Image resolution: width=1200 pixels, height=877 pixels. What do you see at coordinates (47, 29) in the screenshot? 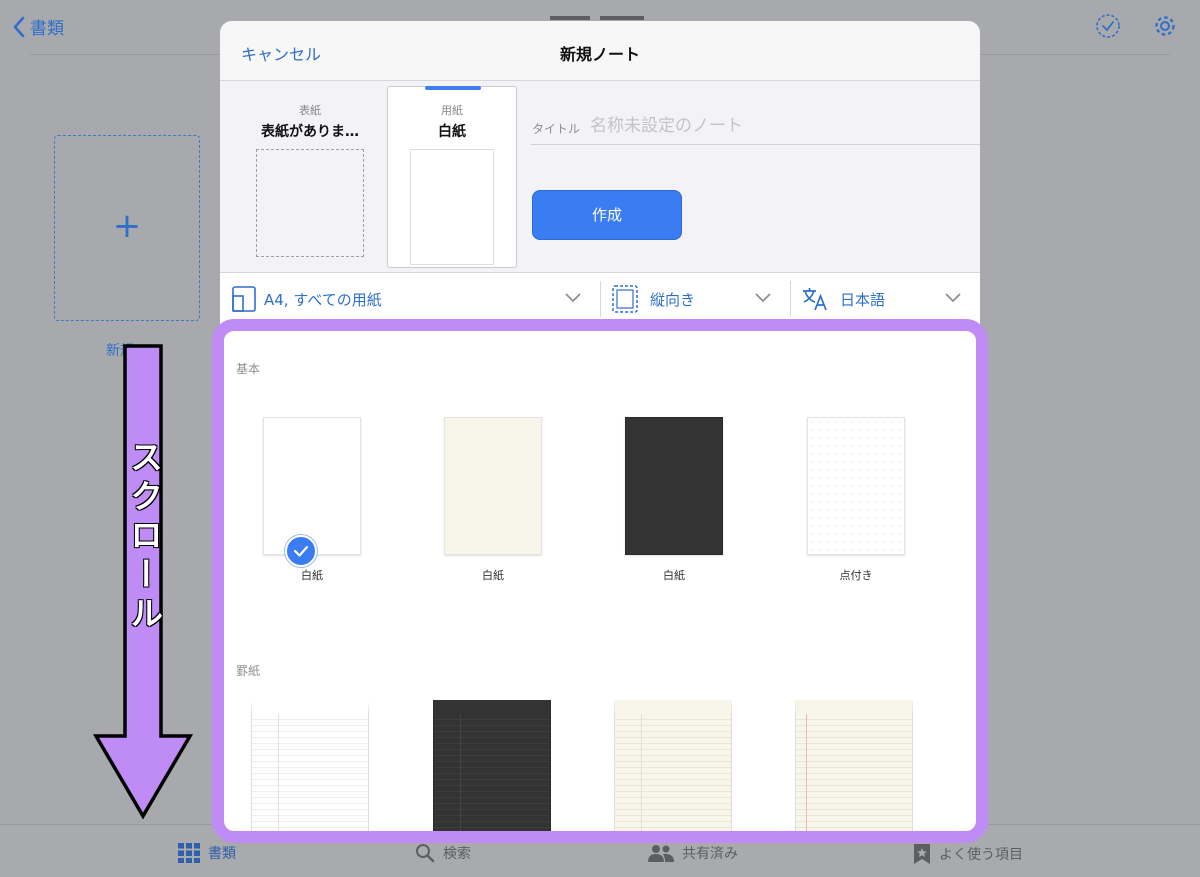
I see `back-button-label: 書類` at bounding box center [47, 29].